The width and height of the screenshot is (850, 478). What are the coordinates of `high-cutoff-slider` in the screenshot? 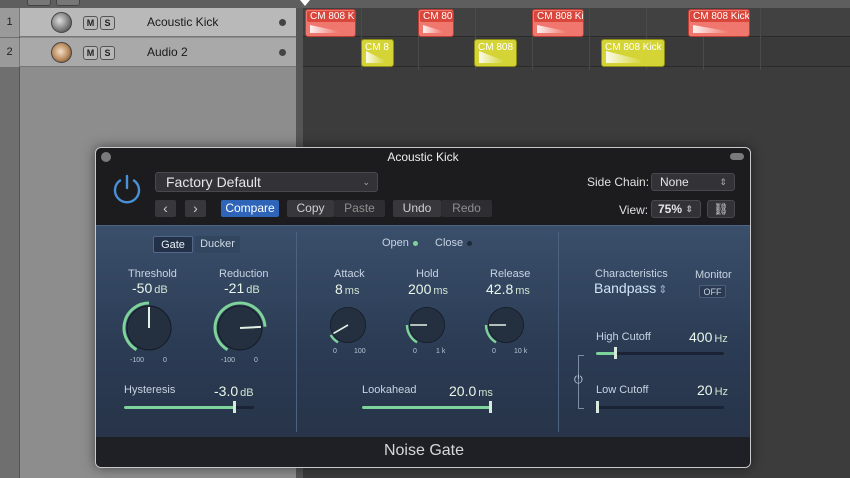 It's located at (660, 353).